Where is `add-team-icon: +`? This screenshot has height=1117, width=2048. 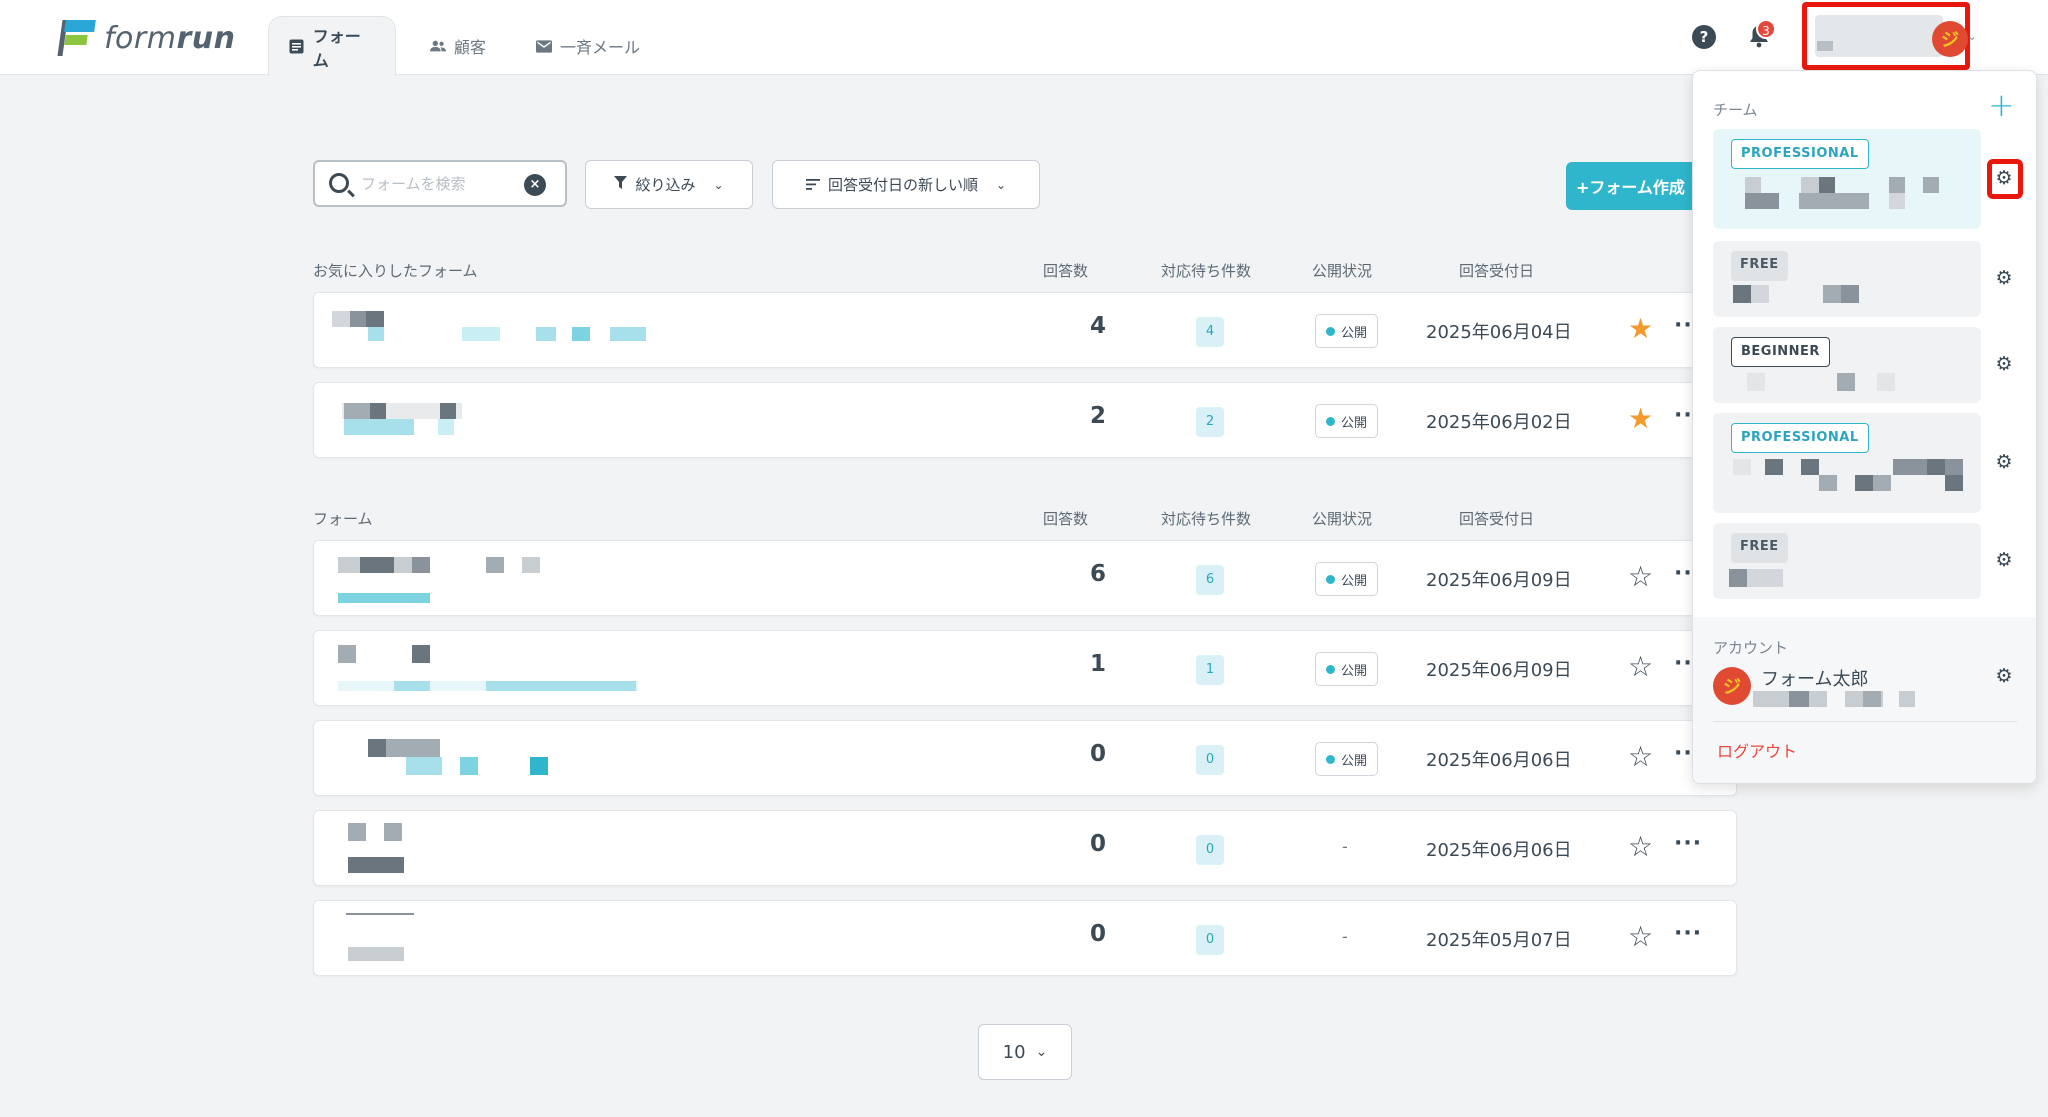 add-team-icon: + is located at coordinates (2001, 105).